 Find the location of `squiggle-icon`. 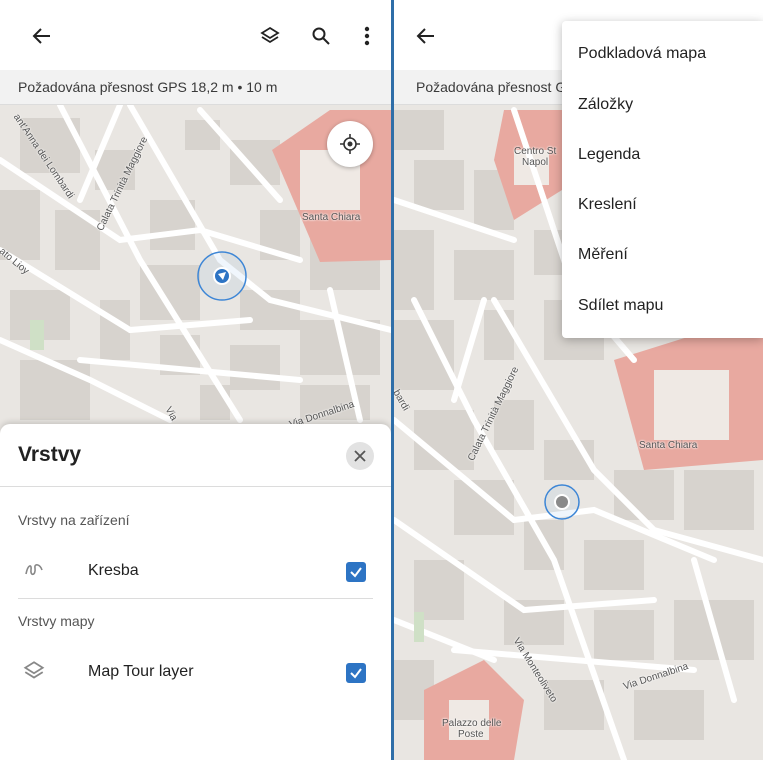

squiggle-icon is located at coordinates (34, 570).